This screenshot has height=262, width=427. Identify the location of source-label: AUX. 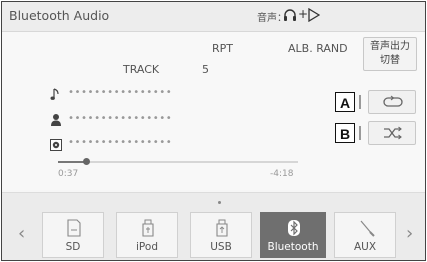
(365, 247).